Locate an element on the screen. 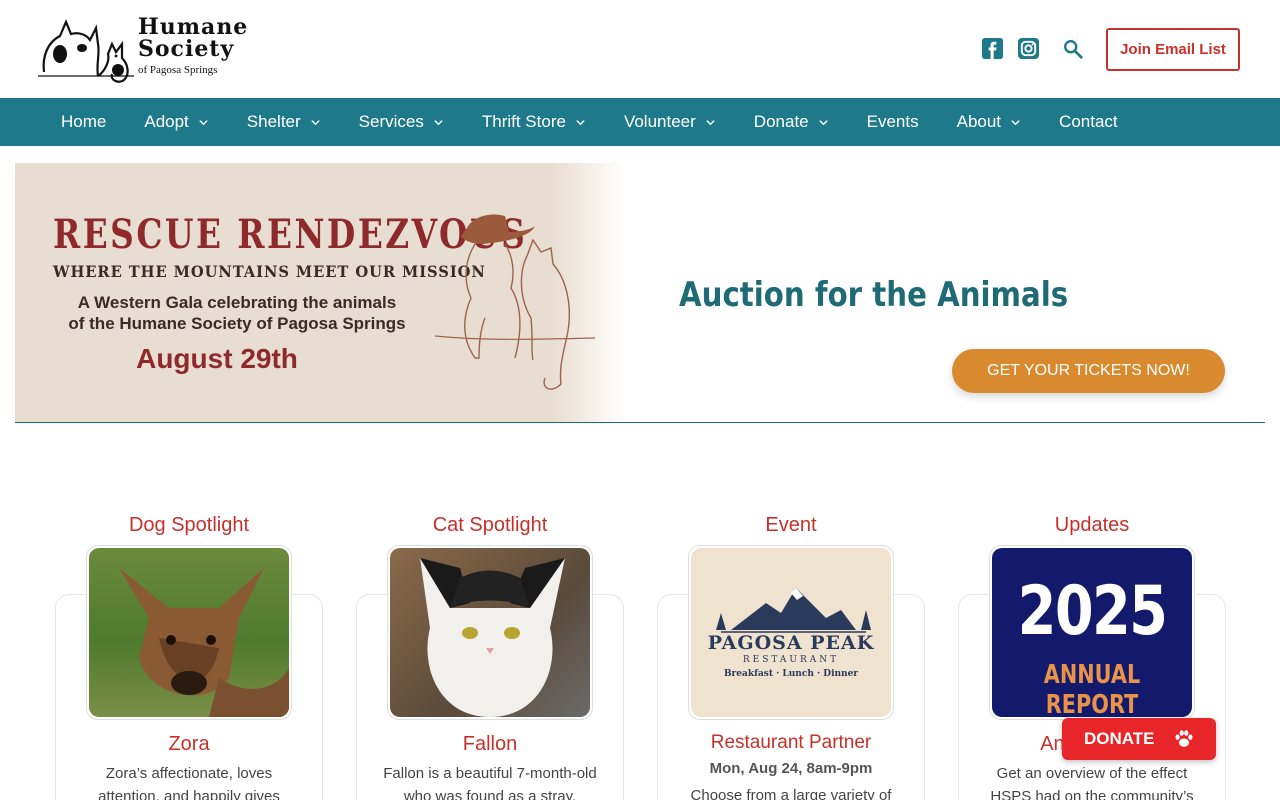 The width and height of the screenshot is (1280, 800). nav-item-events: Events is located at coordinates (893, 122).